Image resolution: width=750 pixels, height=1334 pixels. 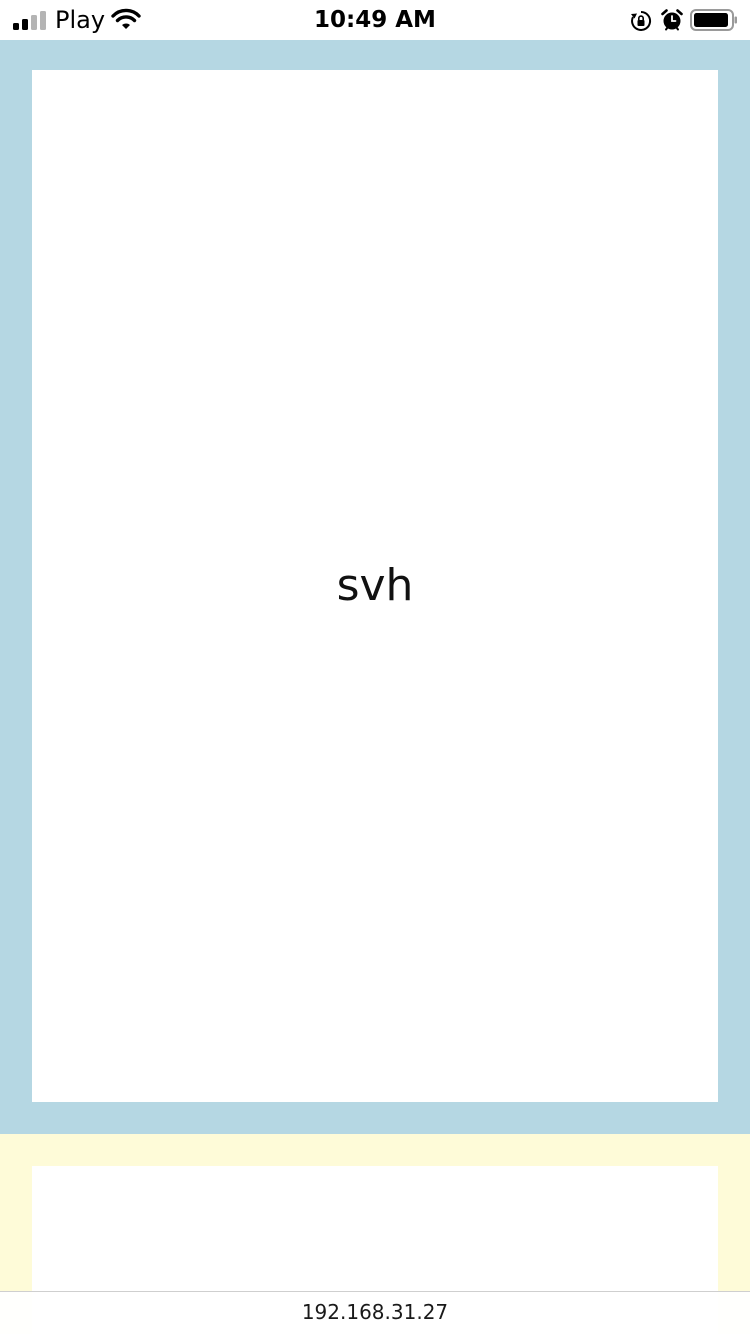 What do you see at coordinates (641, 20) in the screenshot?
I see `rotation-lock-icon` at bounding box center [641, 20].